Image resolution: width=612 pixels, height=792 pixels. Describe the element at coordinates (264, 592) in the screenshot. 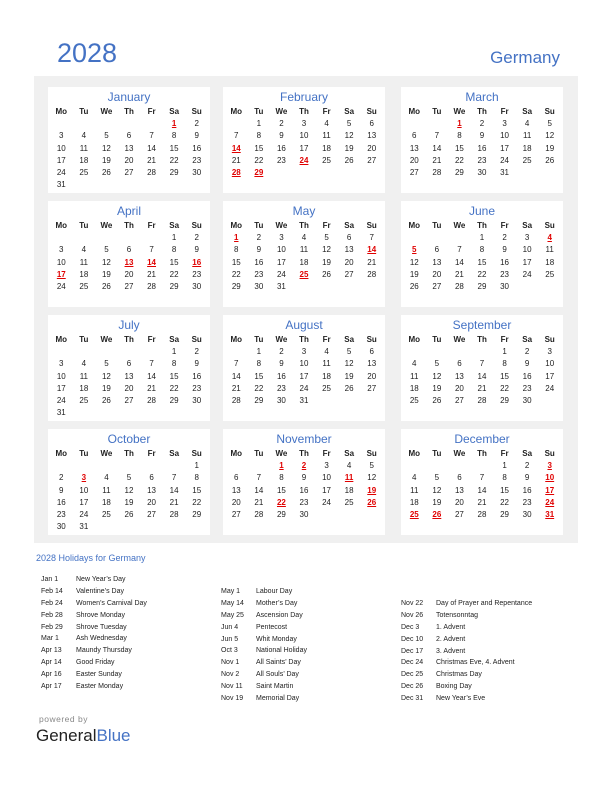

I see `holiday-list-item: May 1 Labour Day` at that location.